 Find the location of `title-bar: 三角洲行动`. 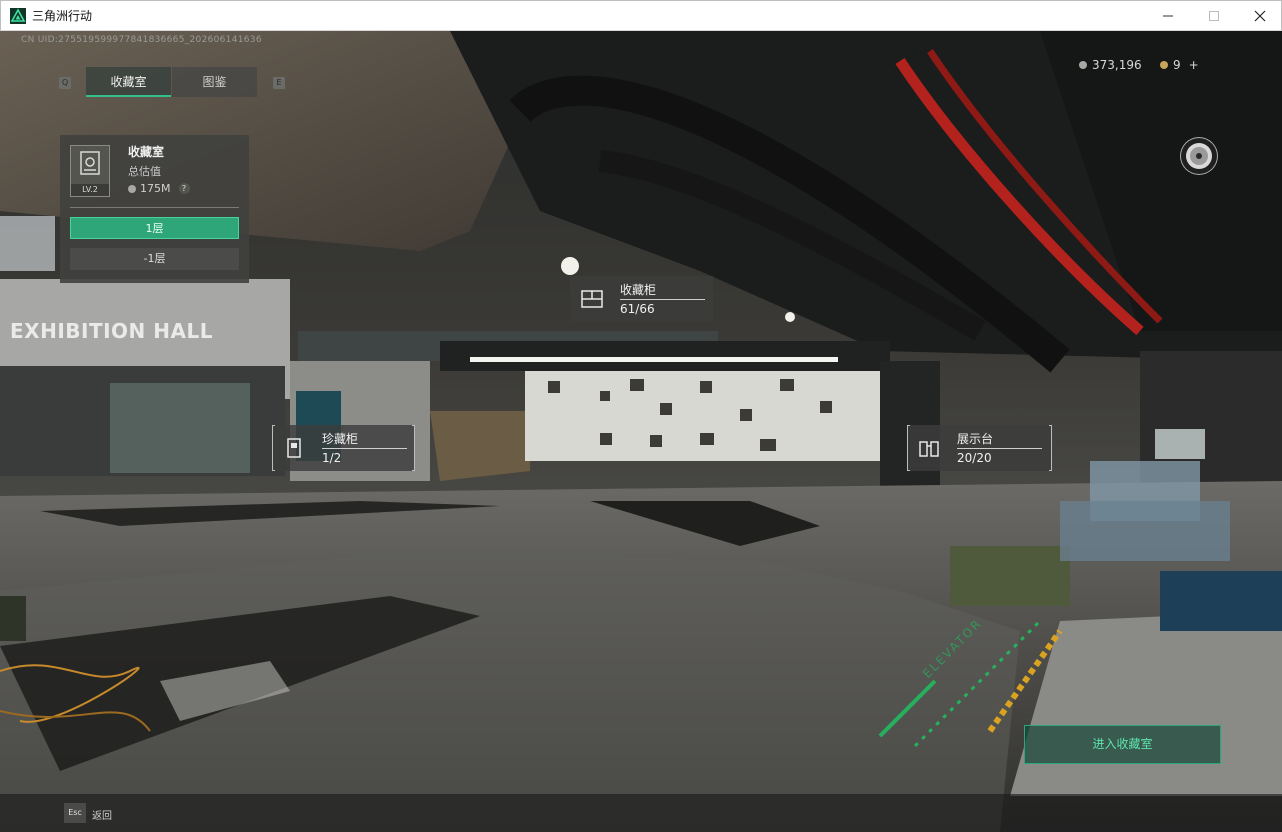

title-bar: 三角洲行动 is located at coordinates (641, 15).